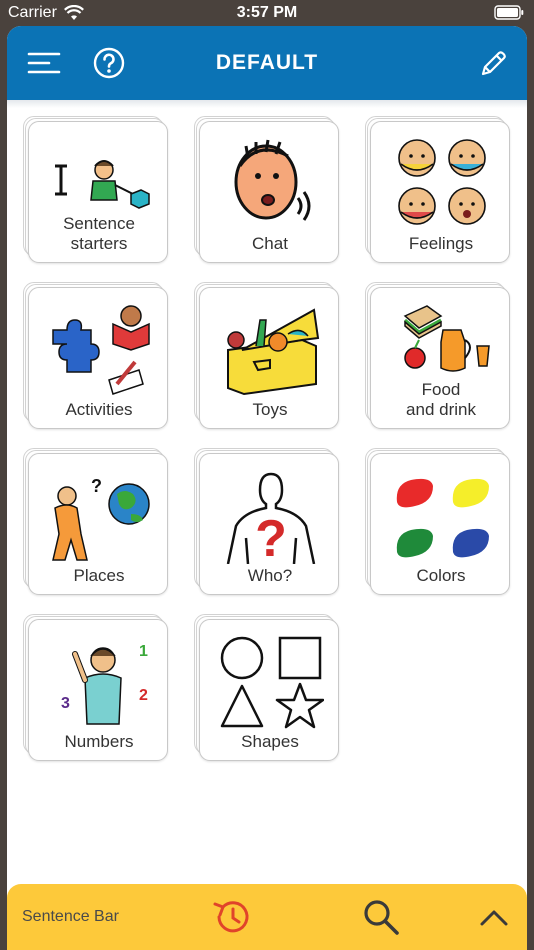 The width and height of the screenshot is (534, 950). What do you see at coordinates (70, 917) in the screenshot?
I see `sentence-bar-label: Sentence Bar` at bounding box center [70, 917].